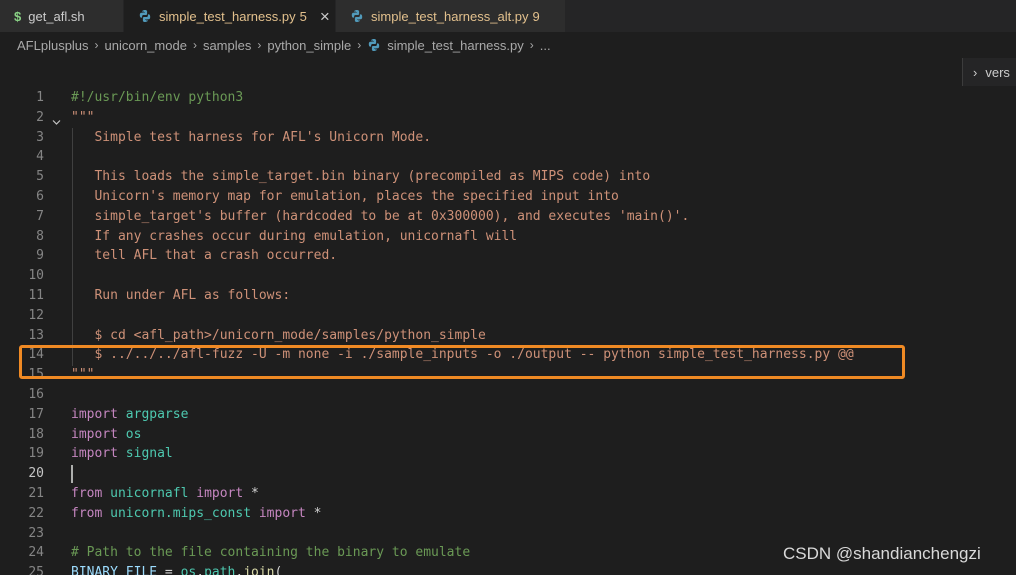 The width and height of the screenshot is (1016, 575). I want to click on code-line: 9 tell AFL that a crash occurred., so click(508, 256).